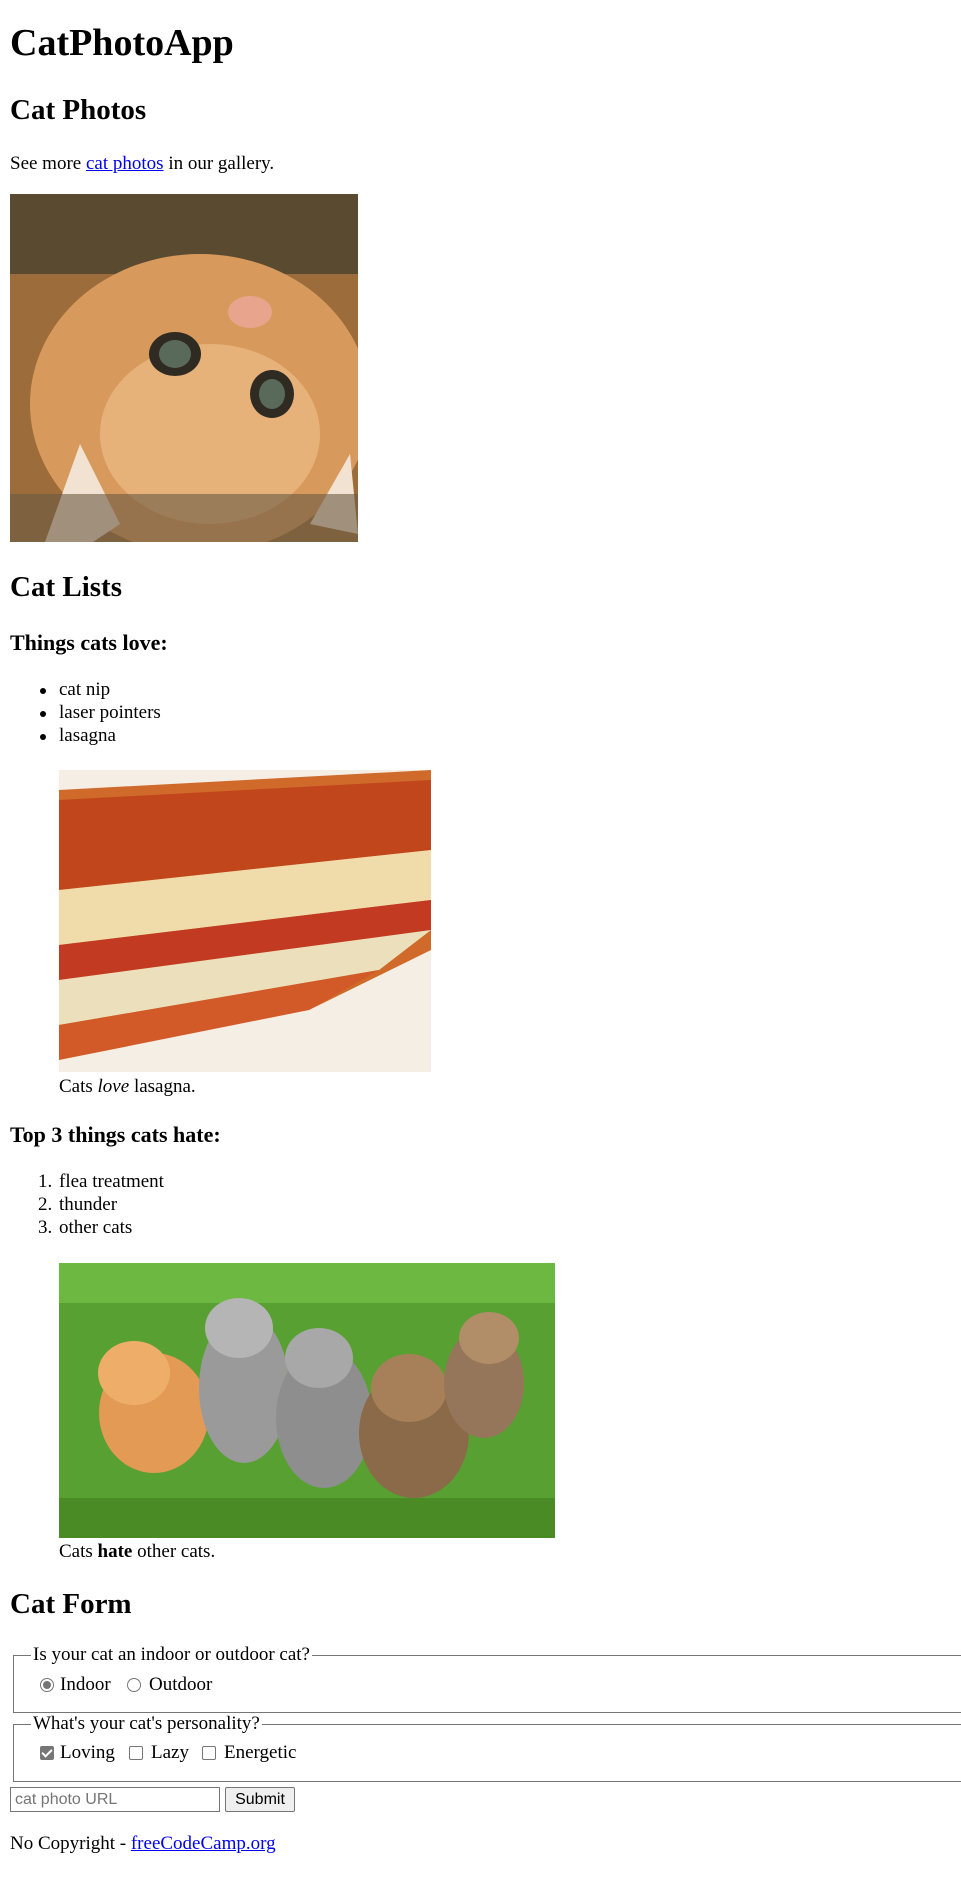 This screenshot has height=1878, width=961. I want to click on loving-label: Loving, so click(87, 1753).